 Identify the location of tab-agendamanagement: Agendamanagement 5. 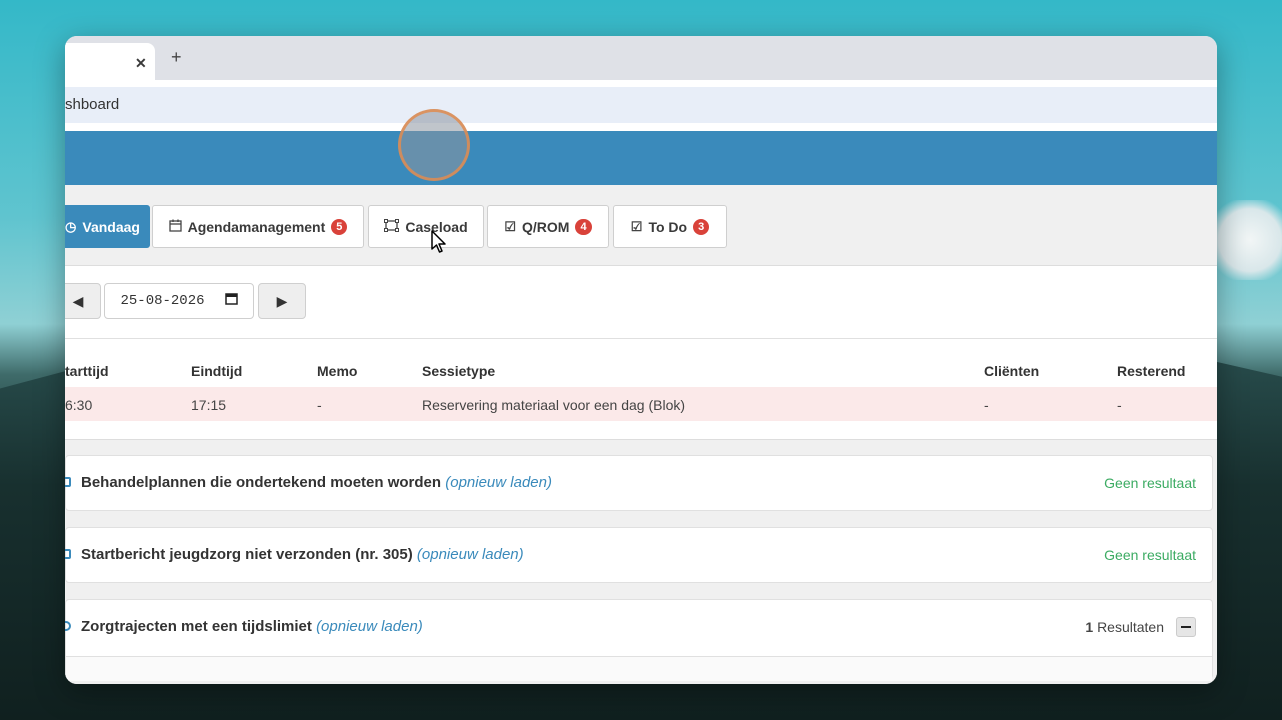
(258, 226).